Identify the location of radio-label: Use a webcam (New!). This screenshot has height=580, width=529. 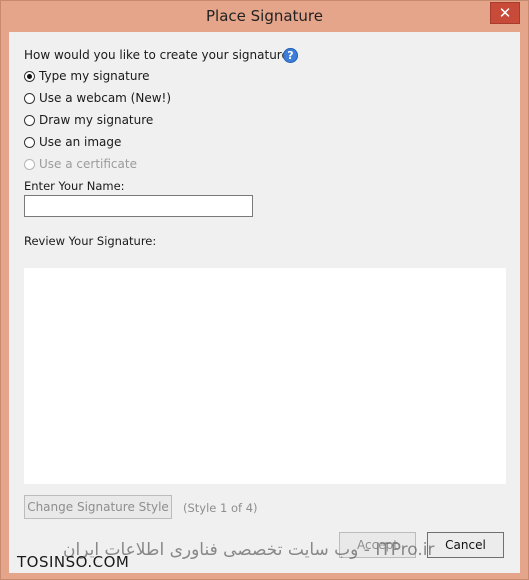
(105, 98).